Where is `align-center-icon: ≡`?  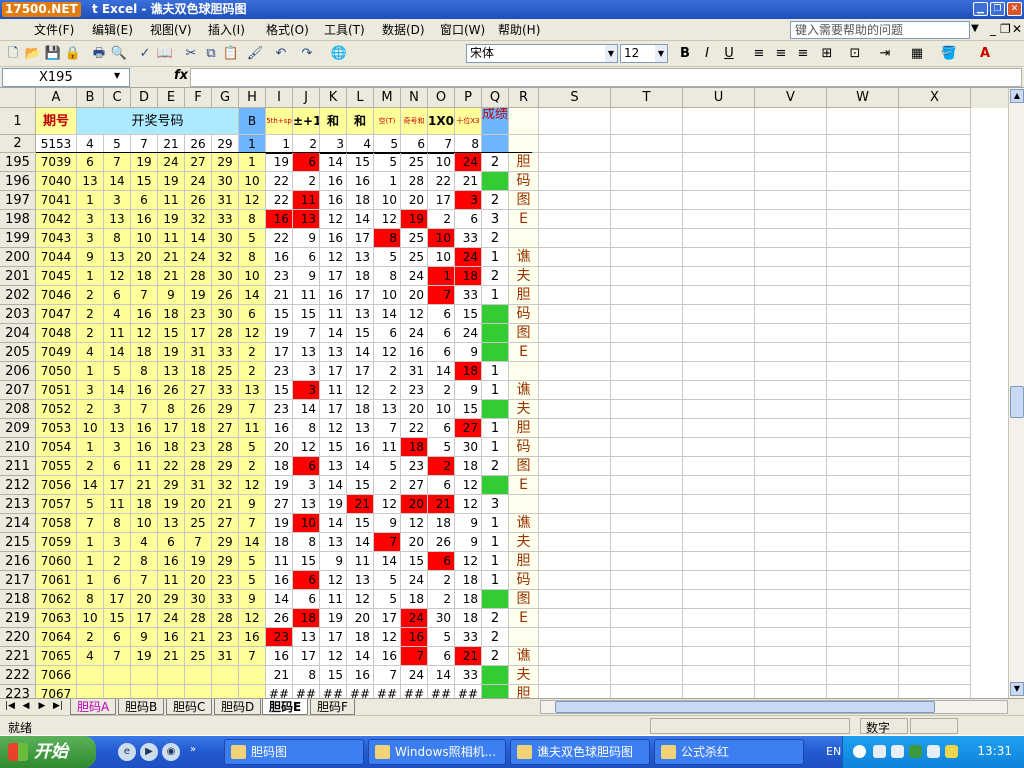 align-center-icon: ≡ is located at coordinates (781, 54).